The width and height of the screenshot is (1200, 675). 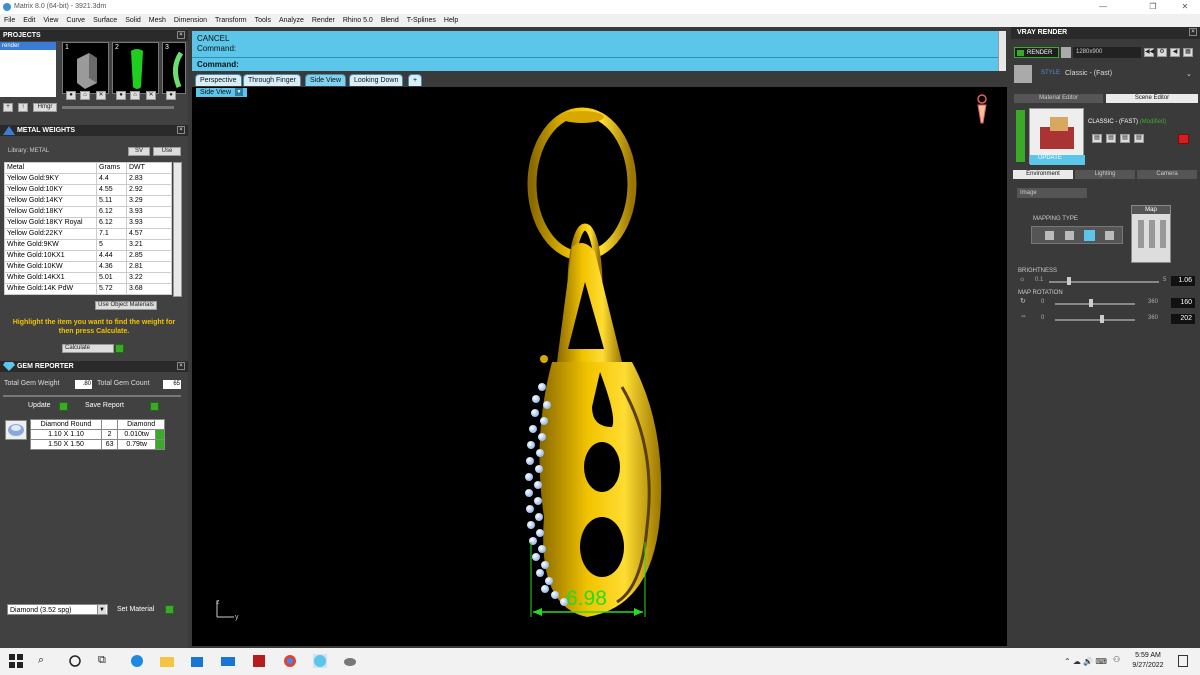 What do you see at coordinates (177, 229) in the screenshot?
I see `metal-table-scrollbar` at bounding box center [177, 229].